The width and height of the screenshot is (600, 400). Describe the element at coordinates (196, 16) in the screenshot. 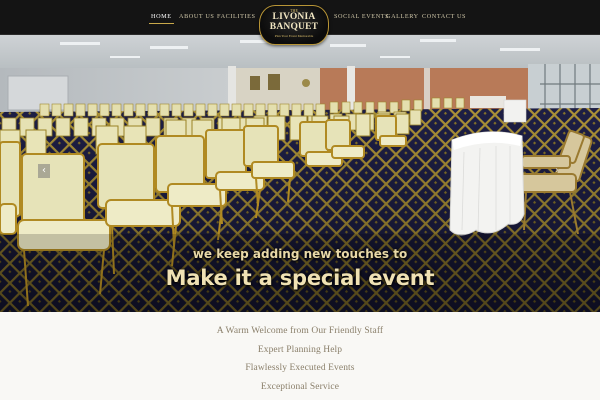

I see `nav-about-us: ABOUT US` at that location.